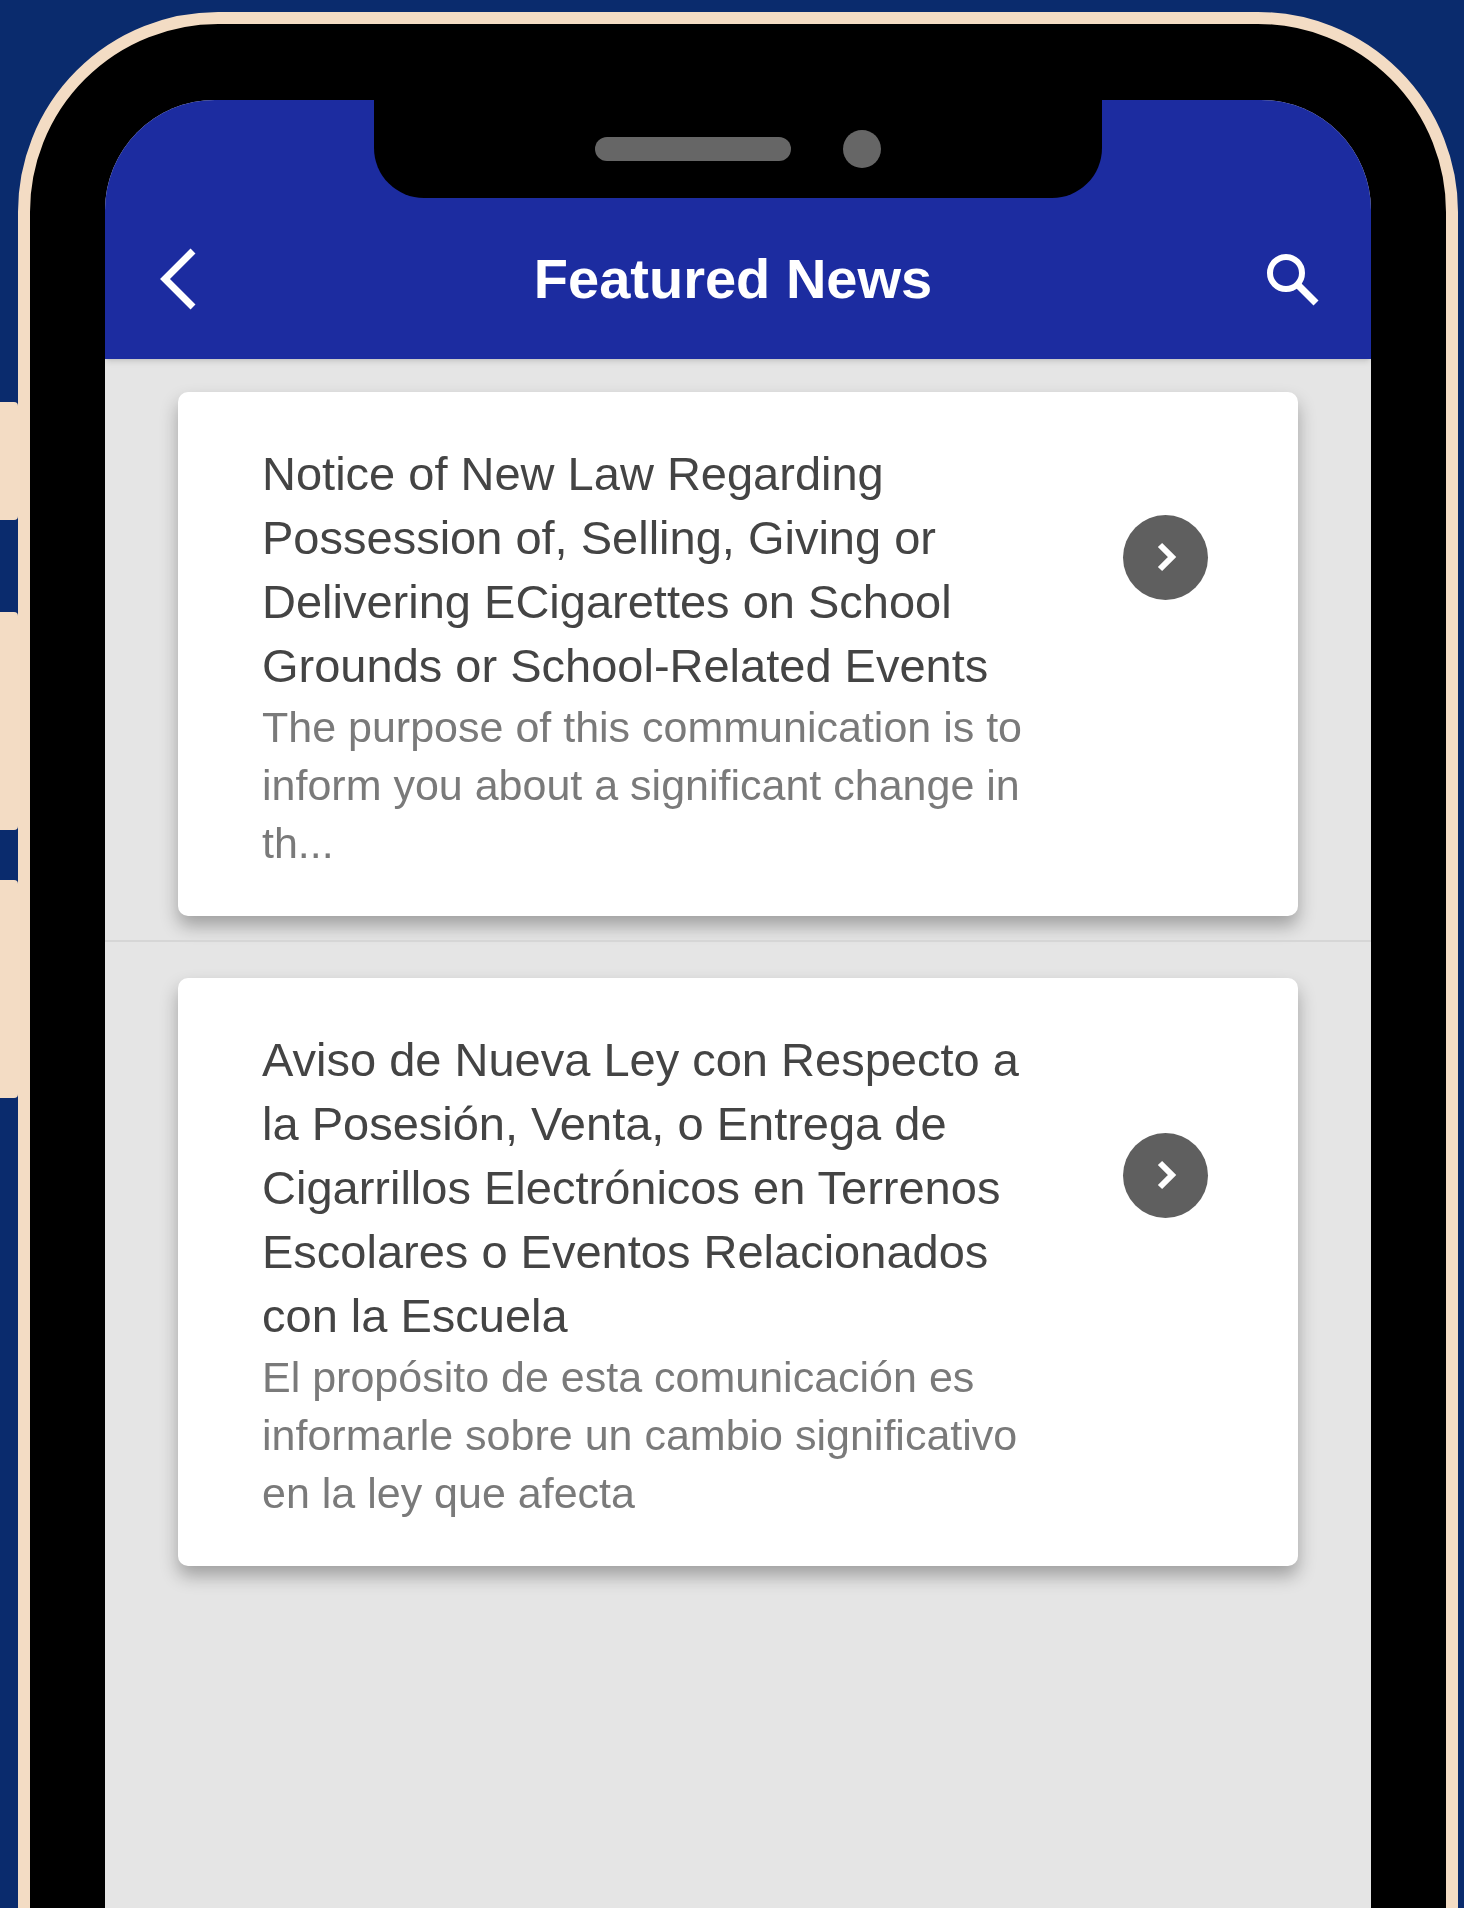  What do you see at coordinates (733, 278) in the screenshot?
I see `app-bar-title: Featured News` at bounding box center [733, 278].